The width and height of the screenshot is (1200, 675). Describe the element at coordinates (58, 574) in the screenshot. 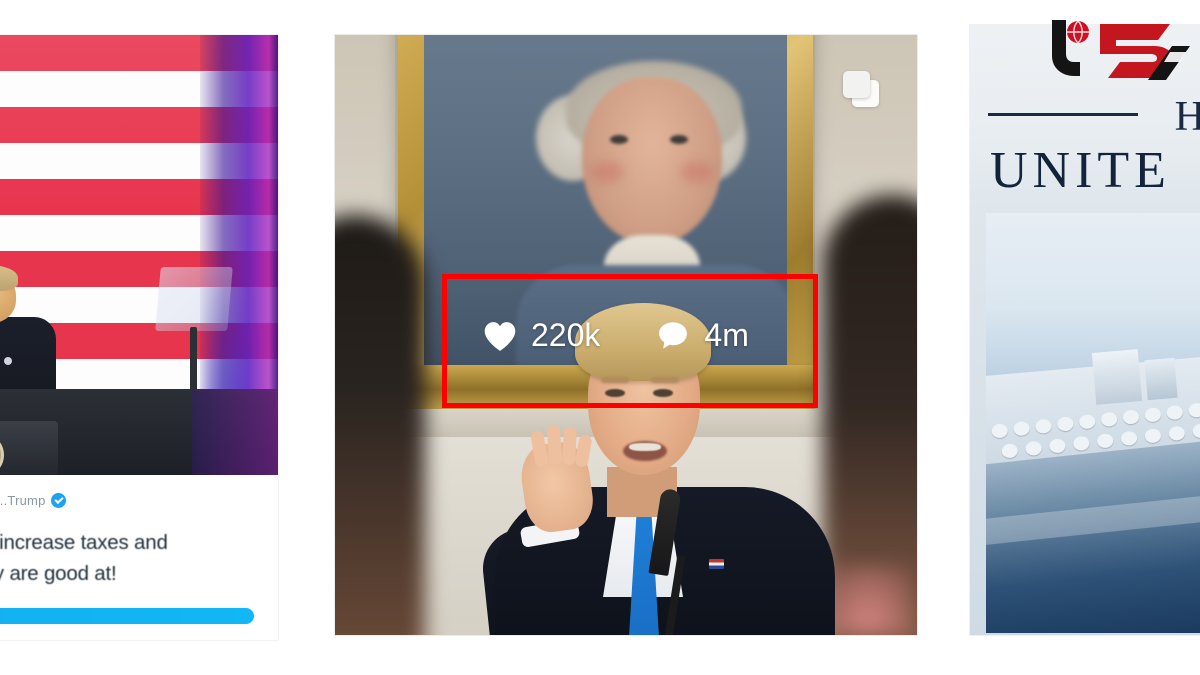

I see `tweet-line-2: they are good at!` at that location.